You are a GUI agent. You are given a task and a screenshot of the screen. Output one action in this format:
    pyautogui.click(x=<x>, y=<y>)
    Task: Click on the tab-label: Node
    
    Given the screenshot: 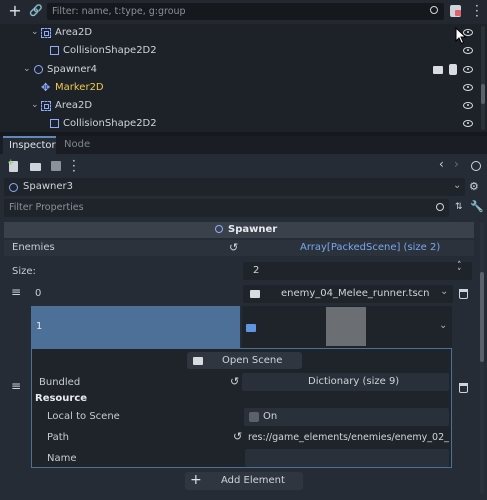 What is the action you would take?
    pyautogui.click(x=77, y=144)
    